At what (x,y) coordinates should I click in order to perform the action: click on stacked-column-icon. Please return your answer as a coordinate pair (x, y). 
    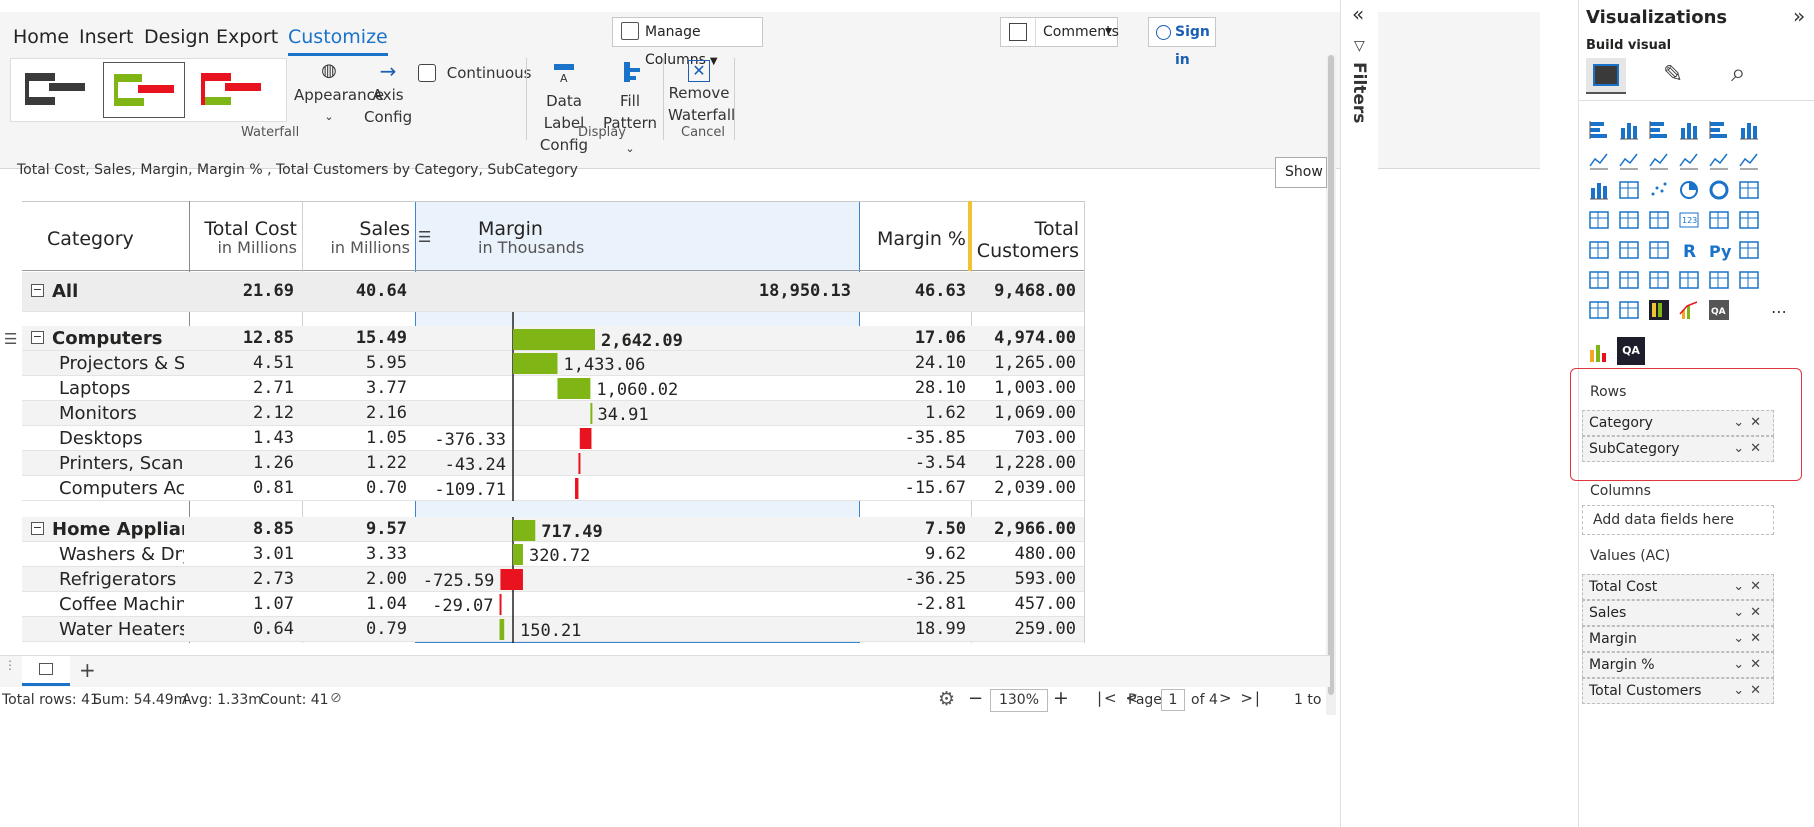
    Looking at the image, I should click on (1629, 131).